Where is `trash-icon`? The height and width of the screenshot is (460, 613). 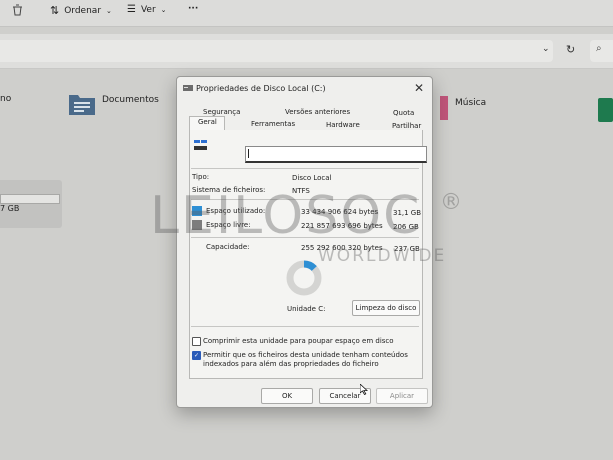
trash-icon is located at coordinates (17, 10).